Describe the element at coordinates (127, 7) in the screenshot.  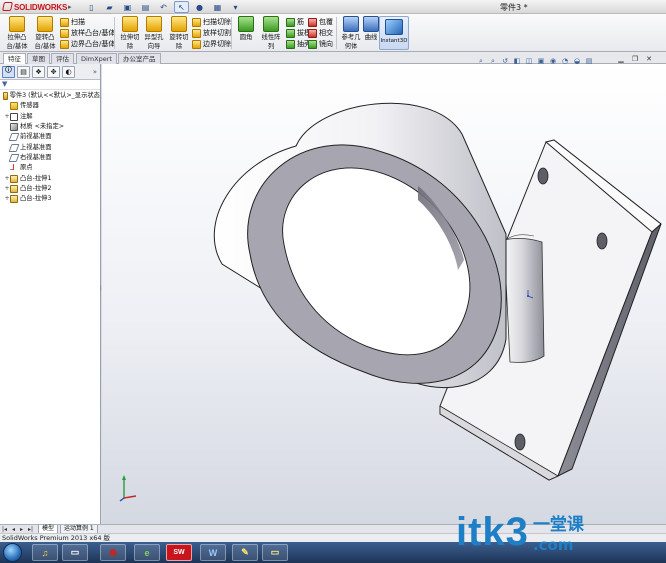
I see `save-icon: ▣` at that location.